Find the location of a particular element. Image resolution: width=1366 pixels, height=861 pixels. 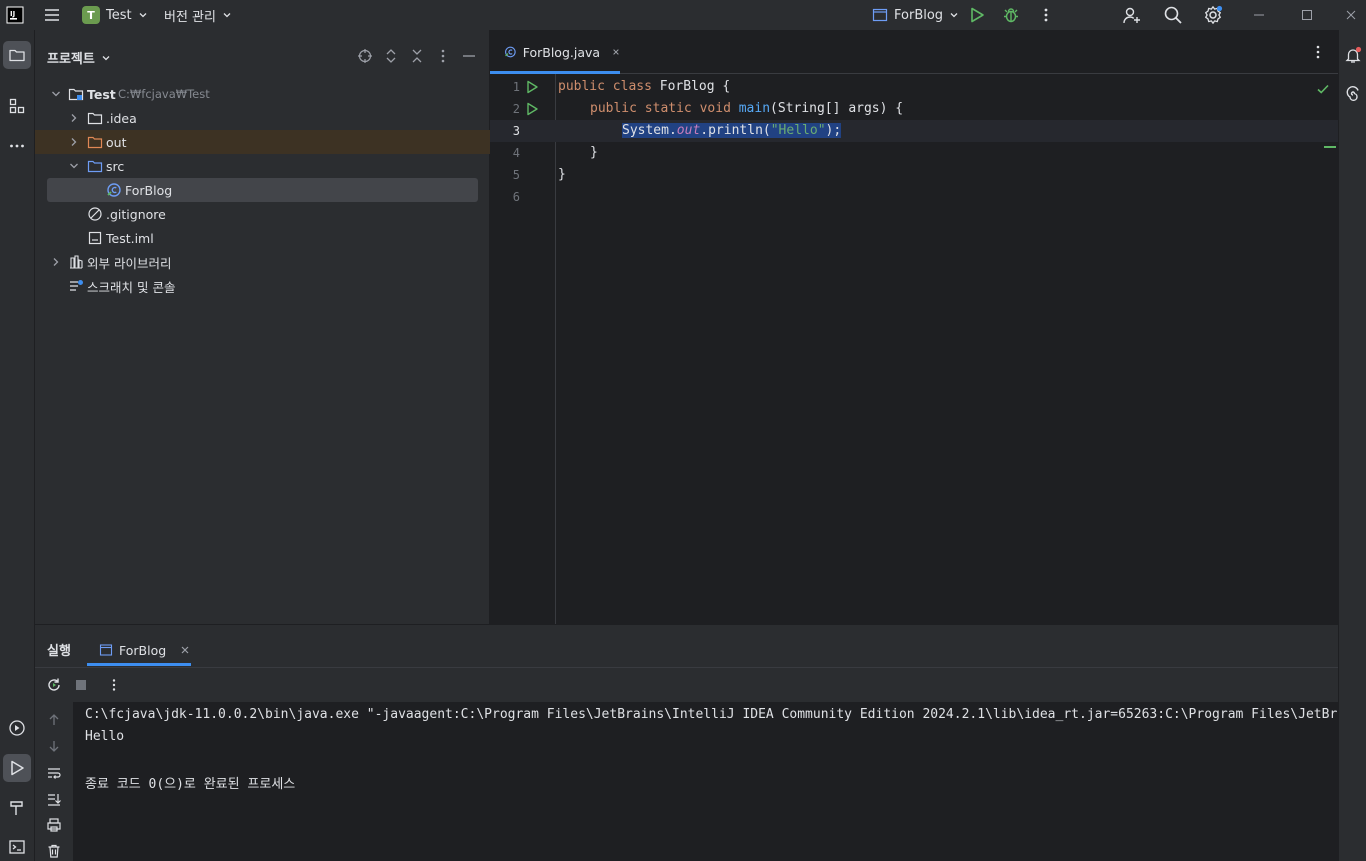

code-token: static is located at coordinates (668, 108).